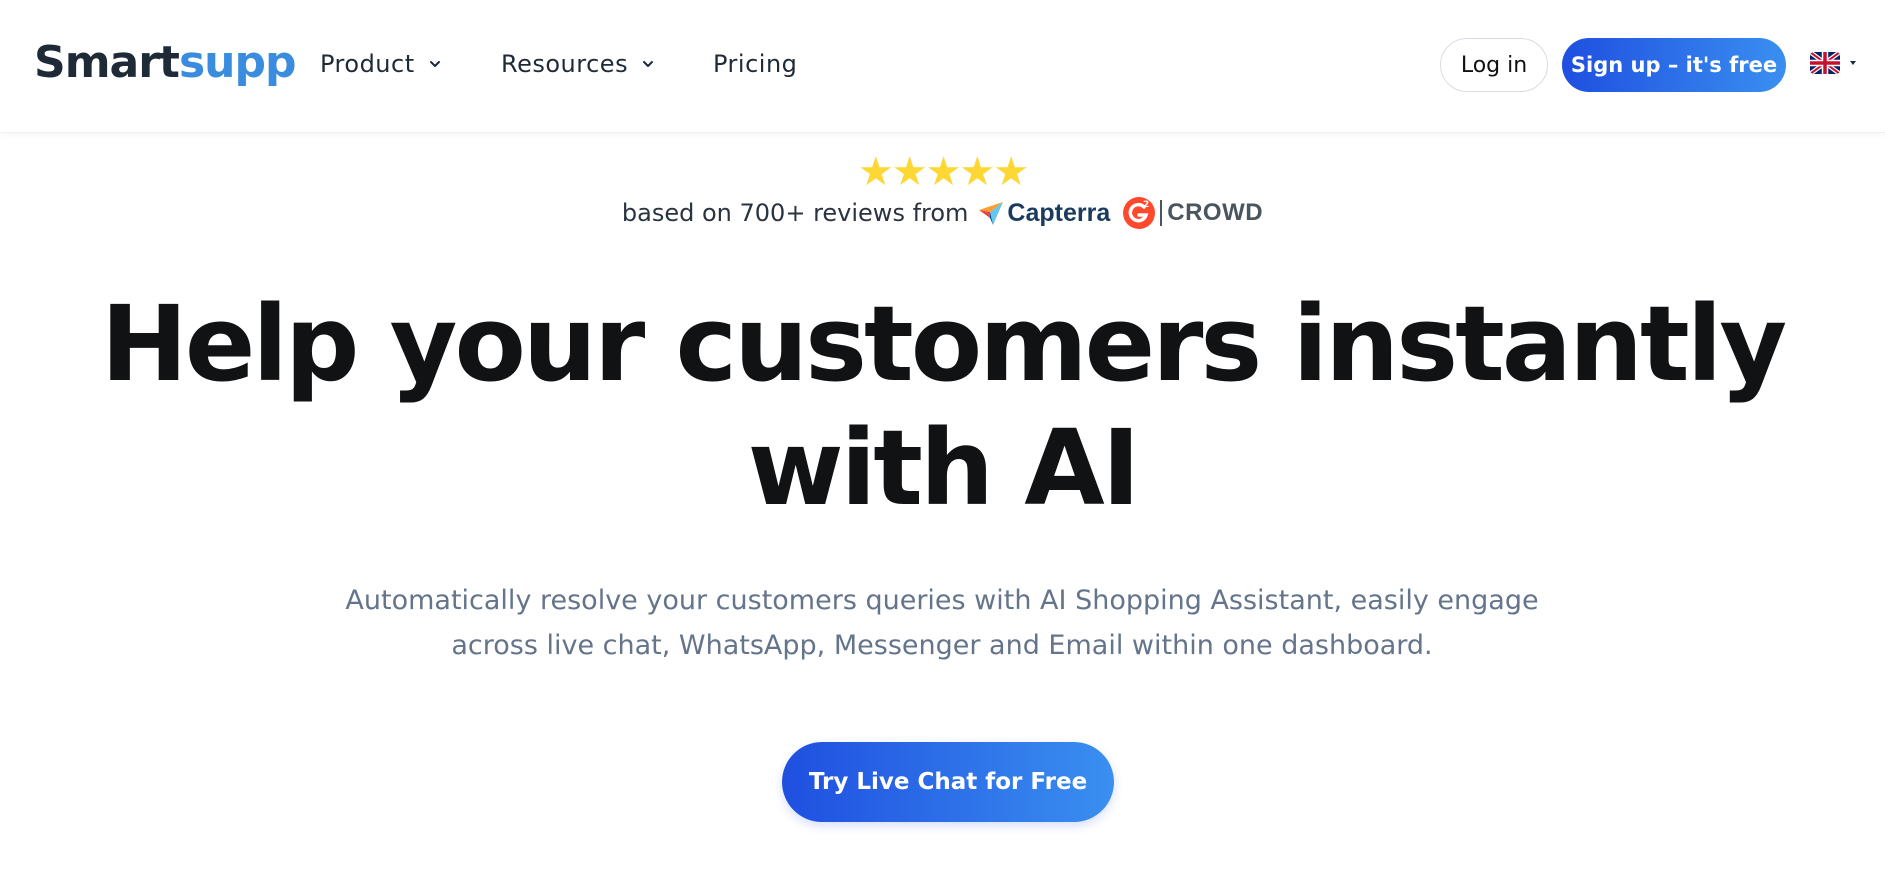 Image resolution: width=1885 pixels, height=870 pixels. Describe the element at coordinates (1674, 65) in the screenshot. I see `signup-button: Sign up – it's free` at that location.